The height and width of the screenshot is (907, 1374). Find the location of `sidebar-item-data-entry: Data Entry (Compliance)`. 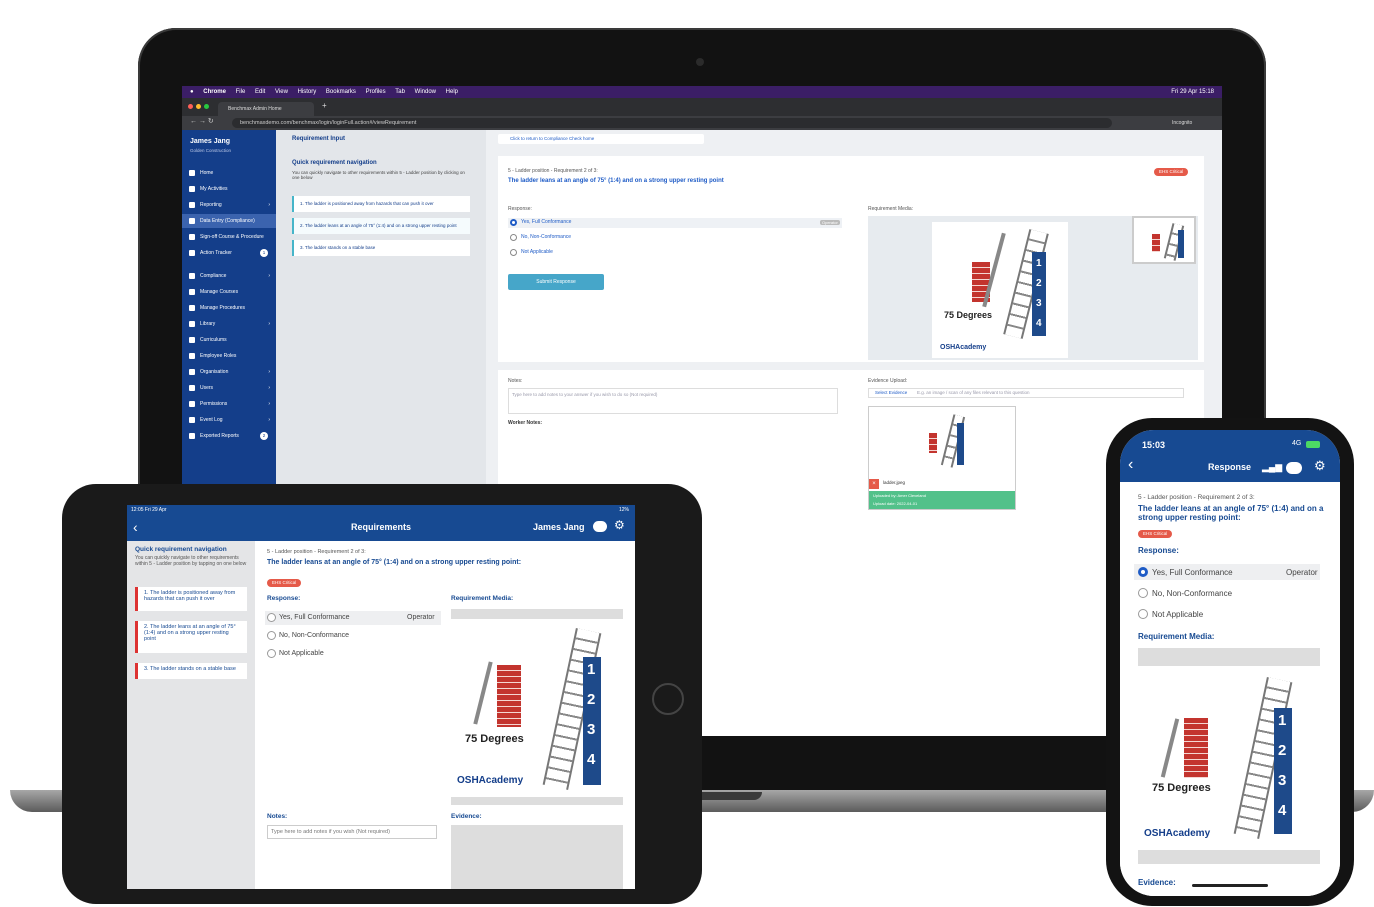

sidebar-item-data-entry: Data Entry (Compliance) is located at coordinates (229, 221).